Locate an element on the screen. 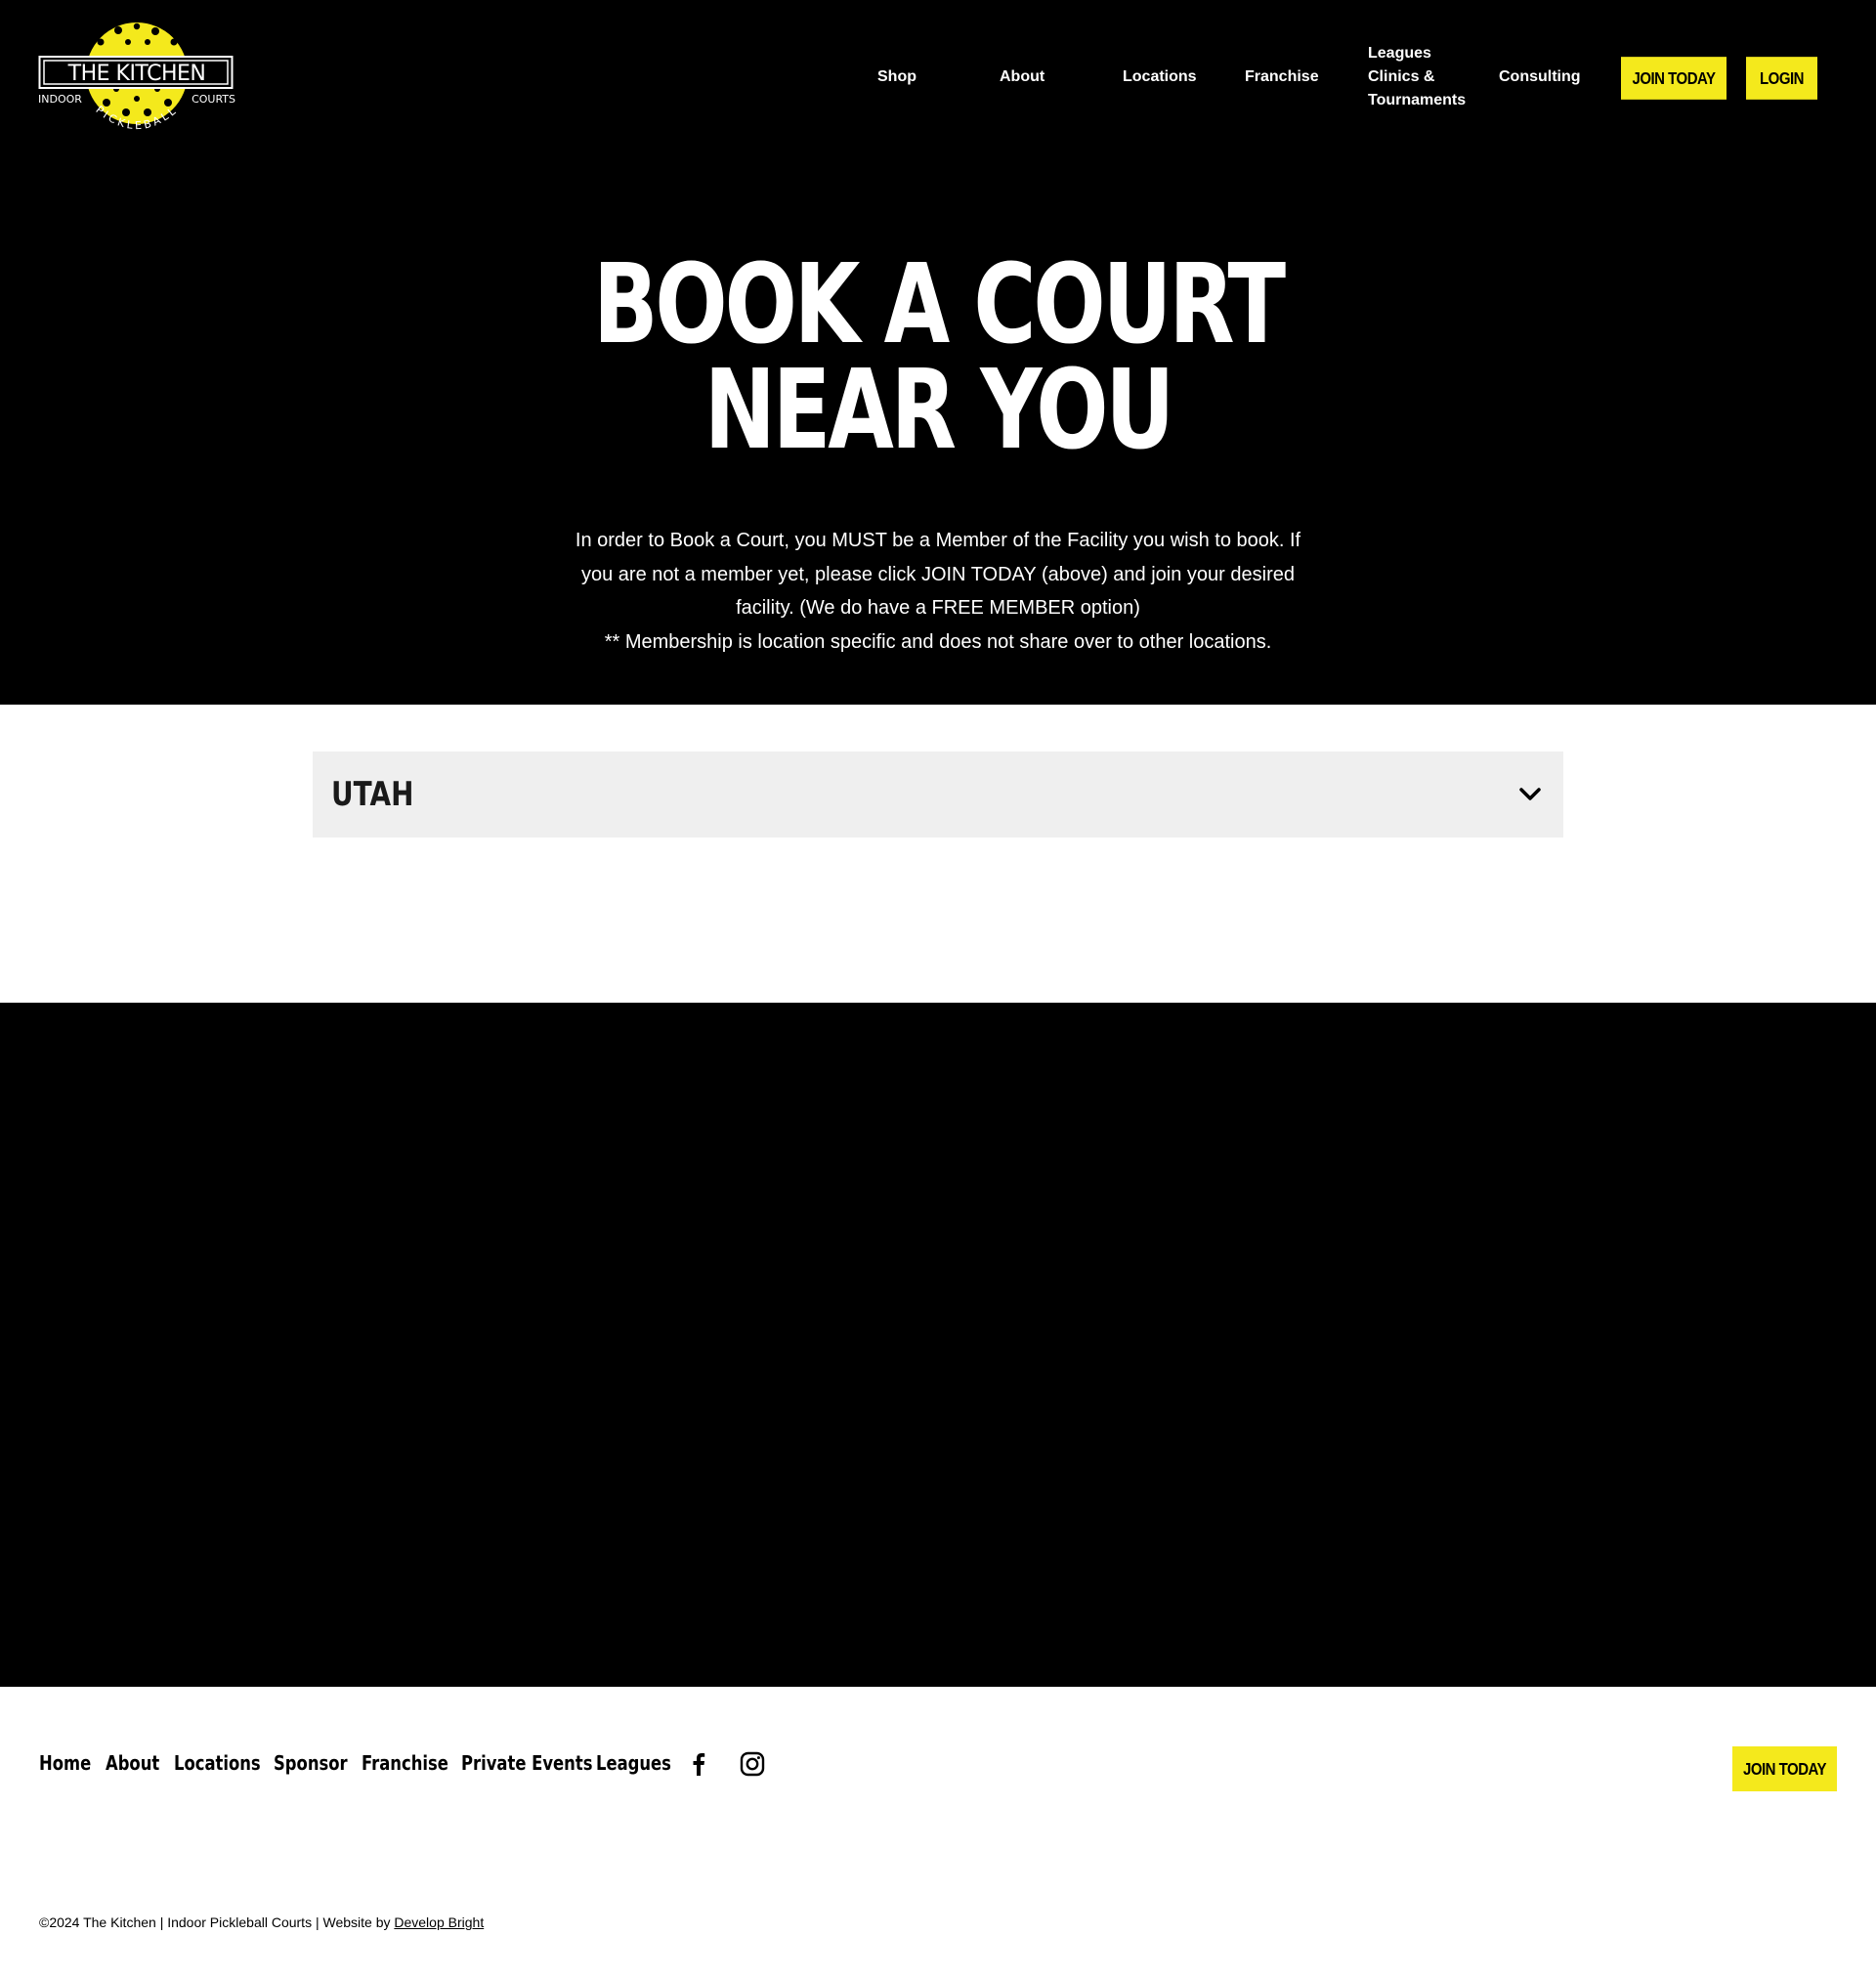 The width and height of the screenshot is (1876, 1978). nav-leagues-line3: Tournaments is located at coordinates (1417, 100).